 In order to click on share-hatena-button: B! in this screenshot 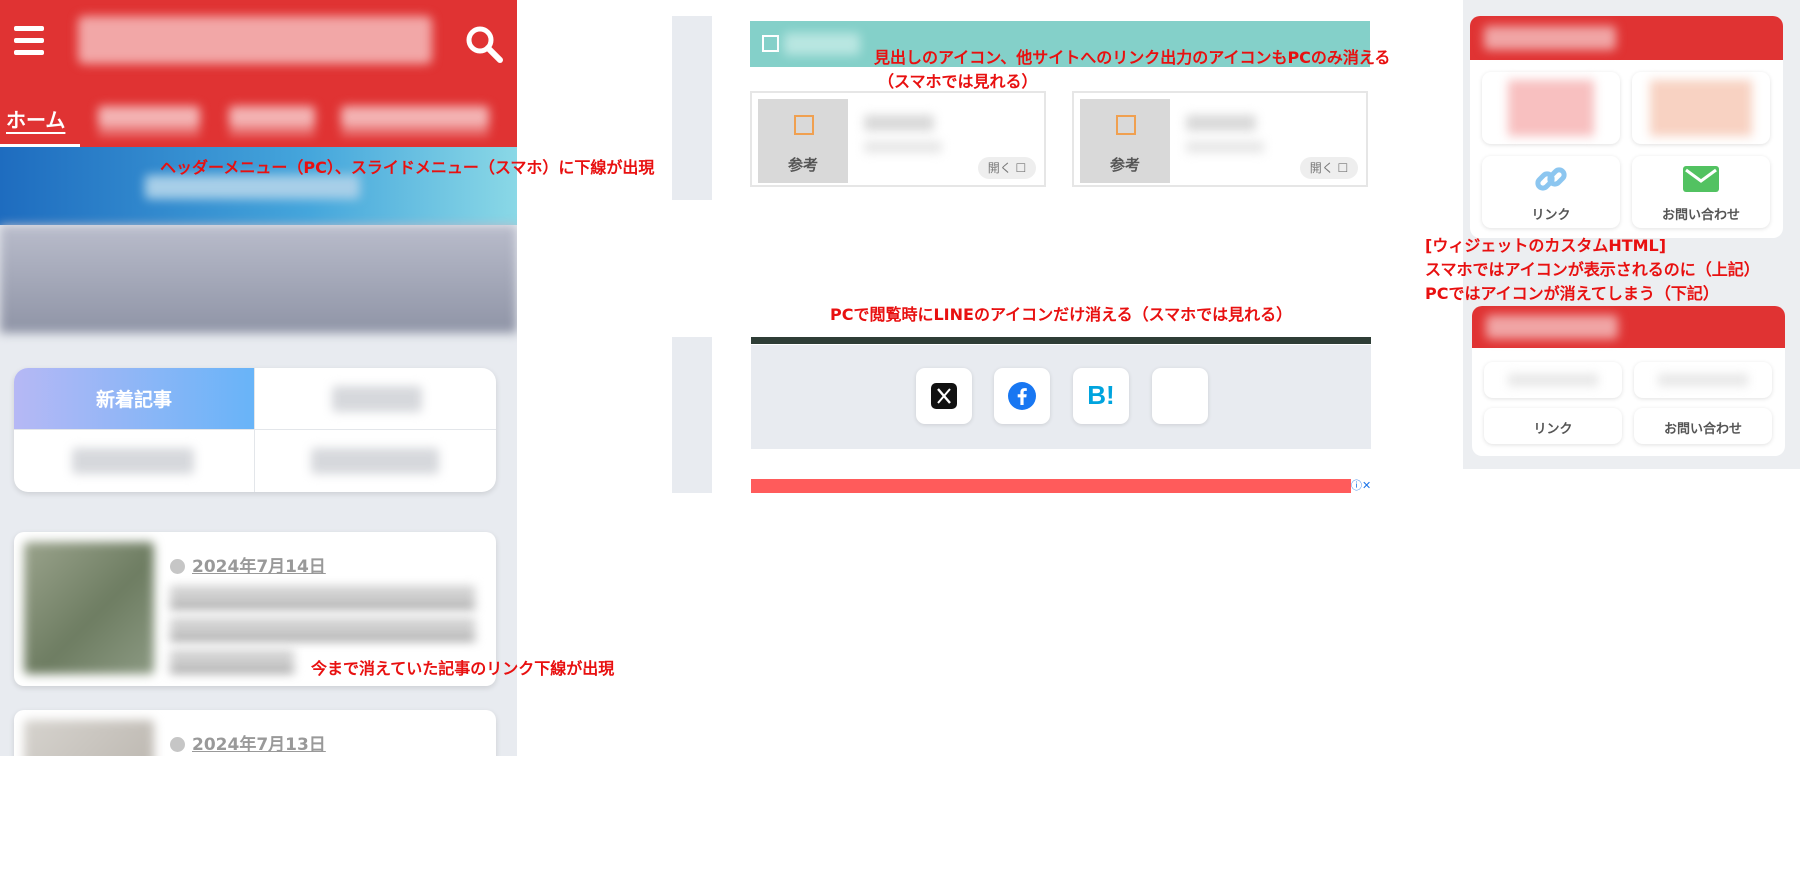, I will do `click(1101, 396)`.